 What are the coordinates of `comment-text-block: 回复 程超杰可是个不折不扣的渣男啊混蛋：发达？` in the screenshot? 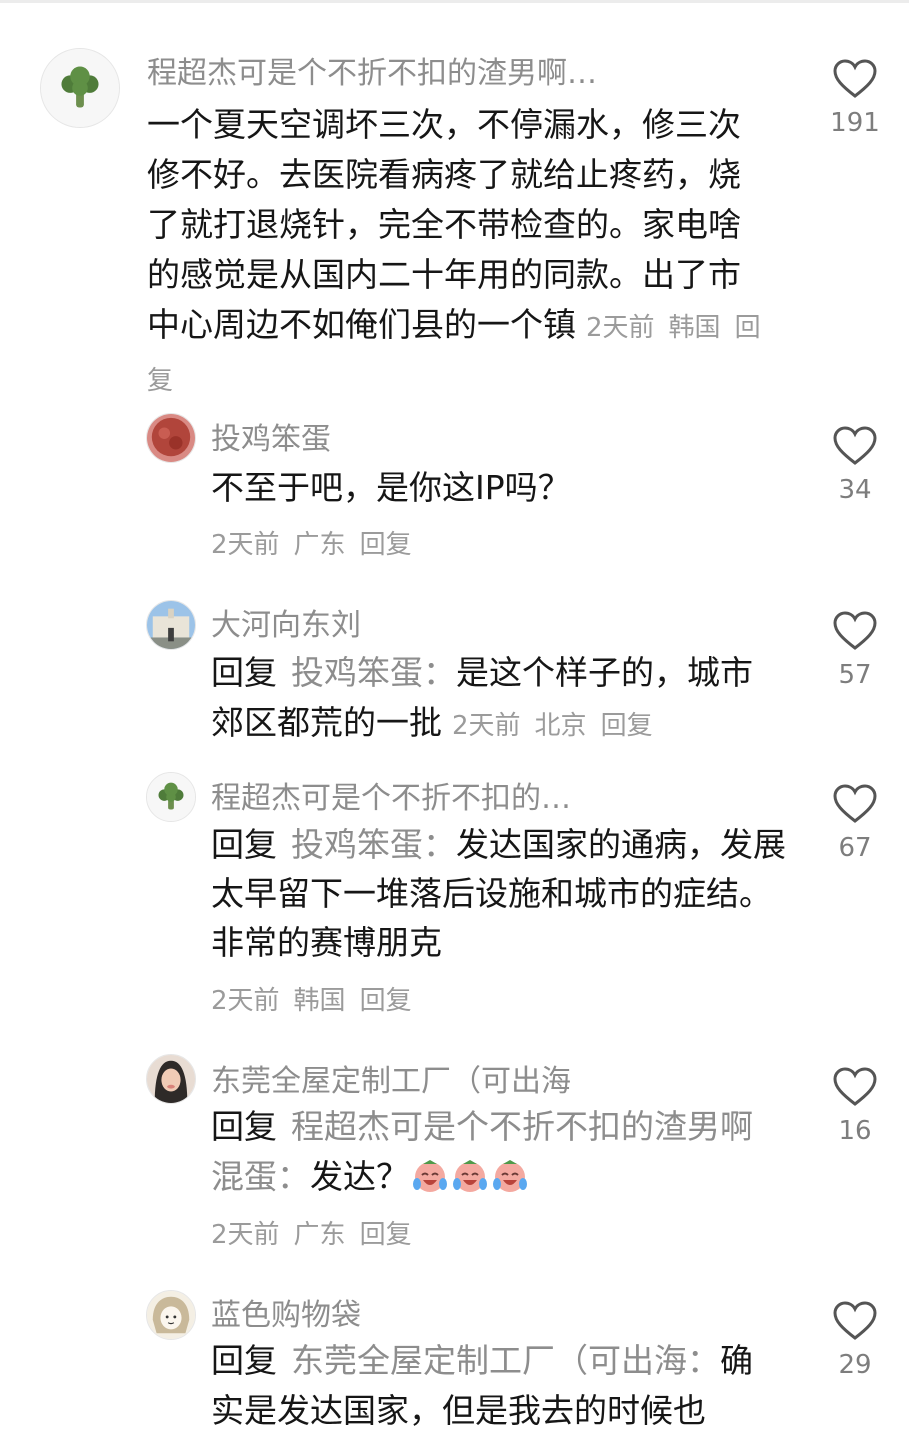 It's located at (491, 1152).